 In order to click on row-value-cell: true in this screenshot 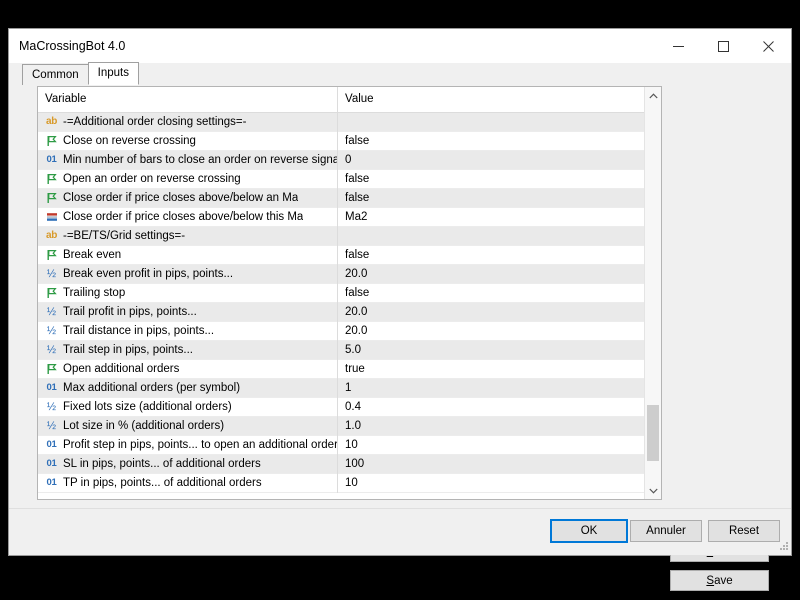, I will do `click(499, 369)`.